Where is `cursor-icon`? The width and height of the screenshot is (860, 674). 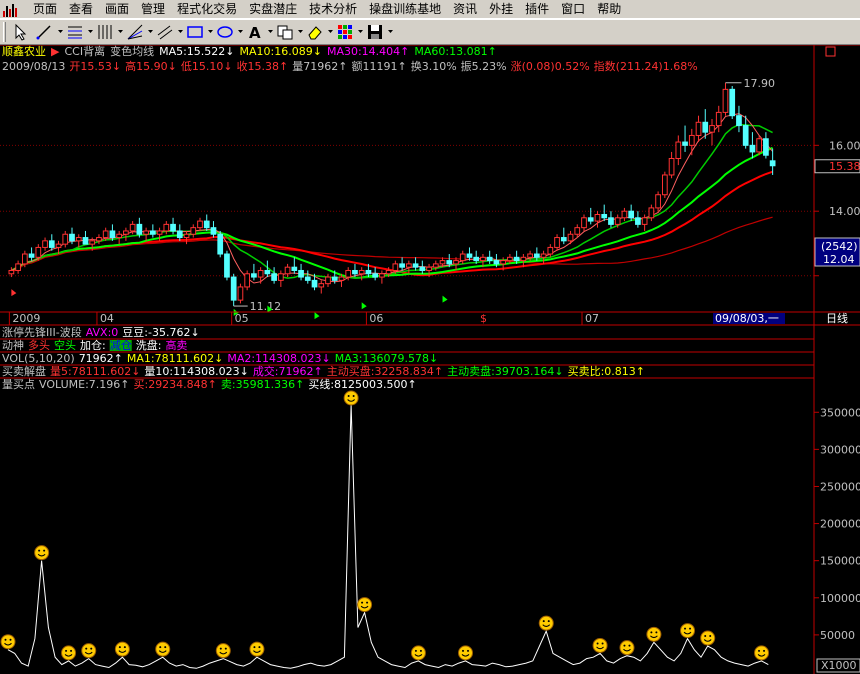 cursor-icon is located at coordinates (21, 32).